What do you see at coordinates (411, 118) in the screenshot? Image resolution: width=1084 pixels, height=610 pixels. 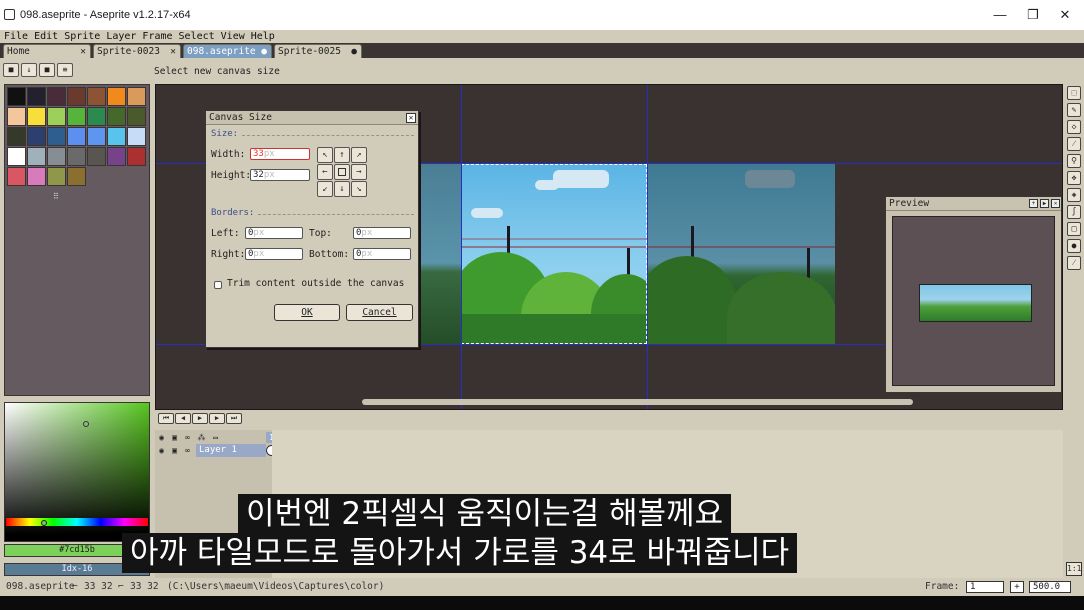 I see `dialog-close-button: ✕` at bounding box center [411, 118].